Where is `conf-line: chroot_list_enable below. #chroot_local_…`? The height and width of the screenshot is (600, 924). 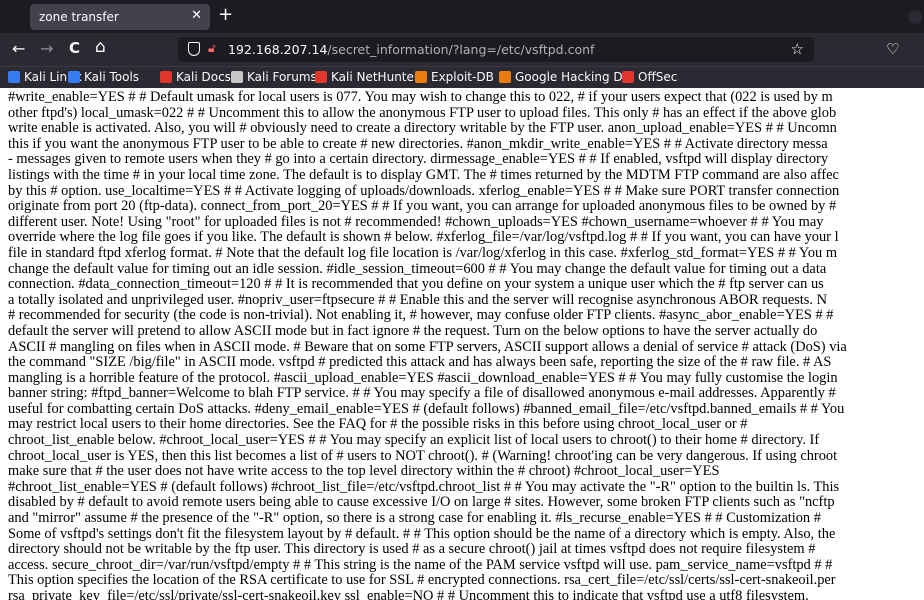
conf-line: chroot_list_enable below. #chroot_local_… is located at coordinates (414, 440).